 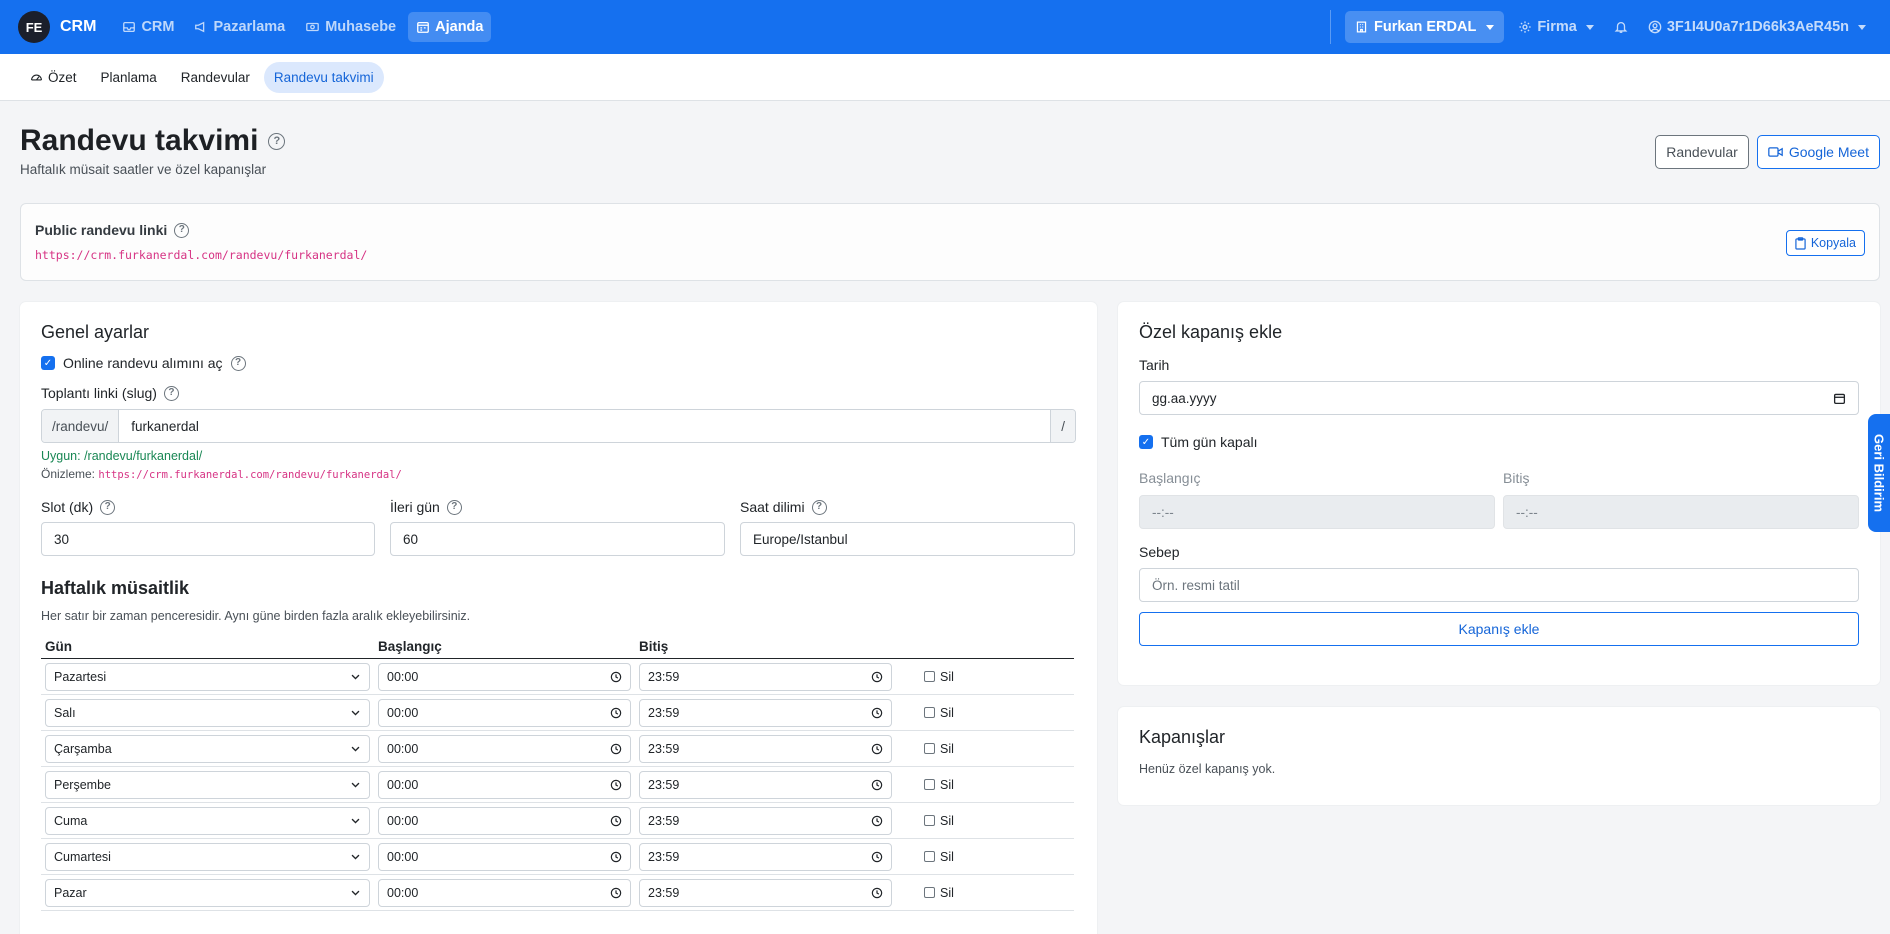 I want to click on randevular-button: Randevular, so click(x=1702, y=152).